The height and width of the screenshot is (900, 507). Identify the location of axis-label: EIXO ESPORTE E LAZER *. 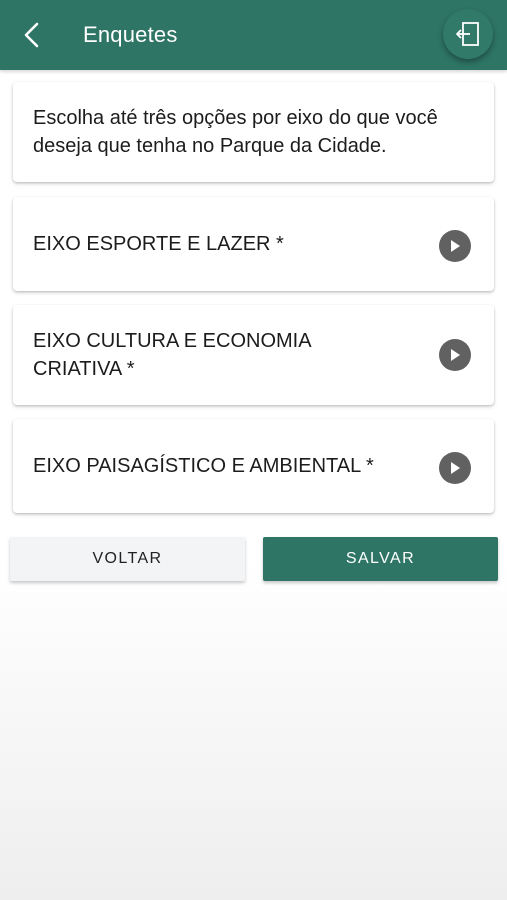
(158, 244).